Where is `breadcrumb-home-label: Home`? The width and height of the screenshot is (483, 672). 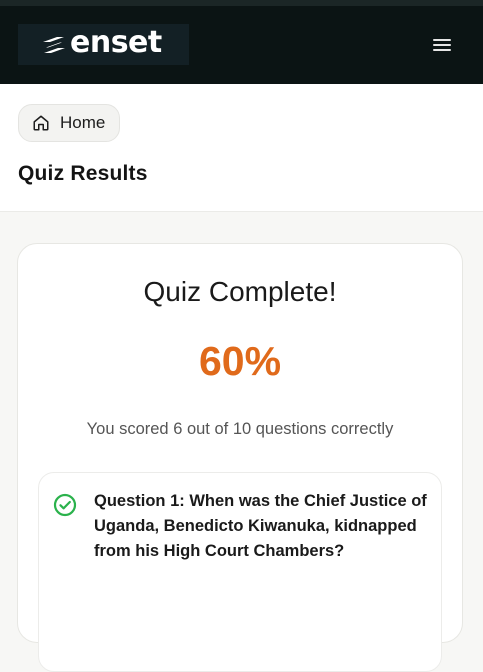
breadcrumb-home-label: Home is located at coordinates (83, 122).